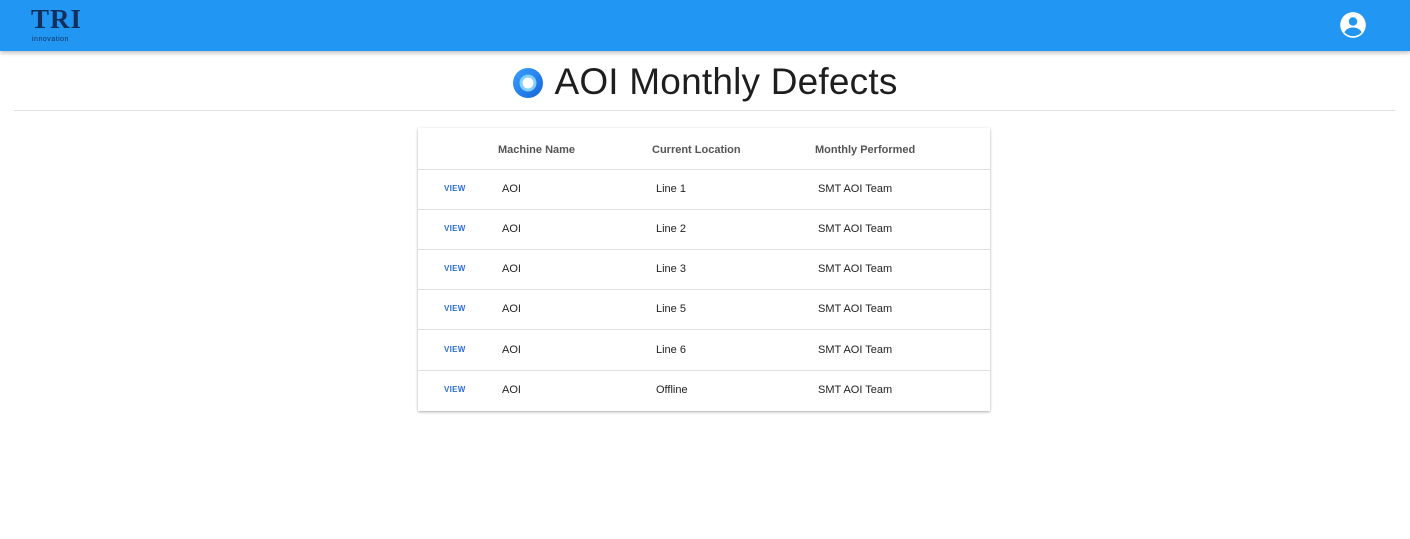 Image resolution: width=1410 pixels, height=539 pixels. I want to click on location-cell: Line 2, so click(671, 229).